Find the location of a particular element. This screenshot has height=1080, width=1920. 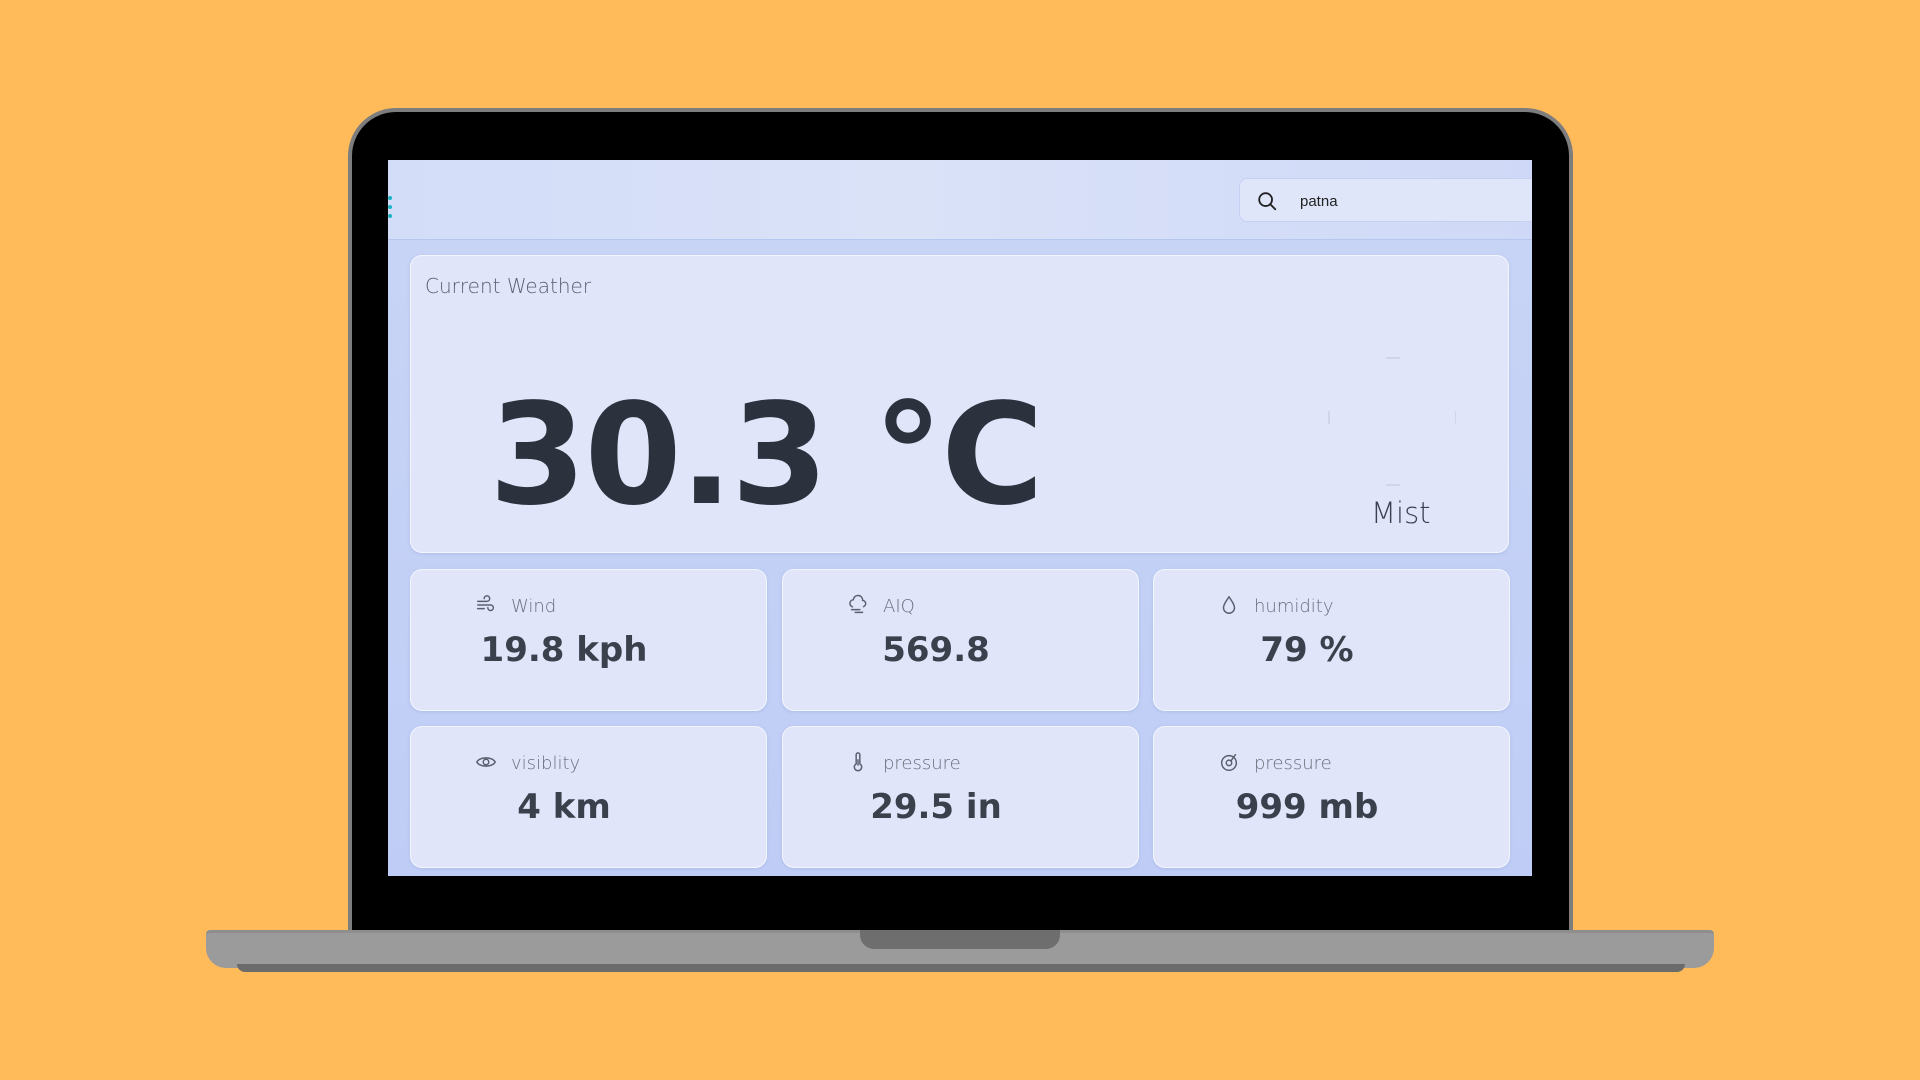

cloud-icon is located at coordinates (858, 604).